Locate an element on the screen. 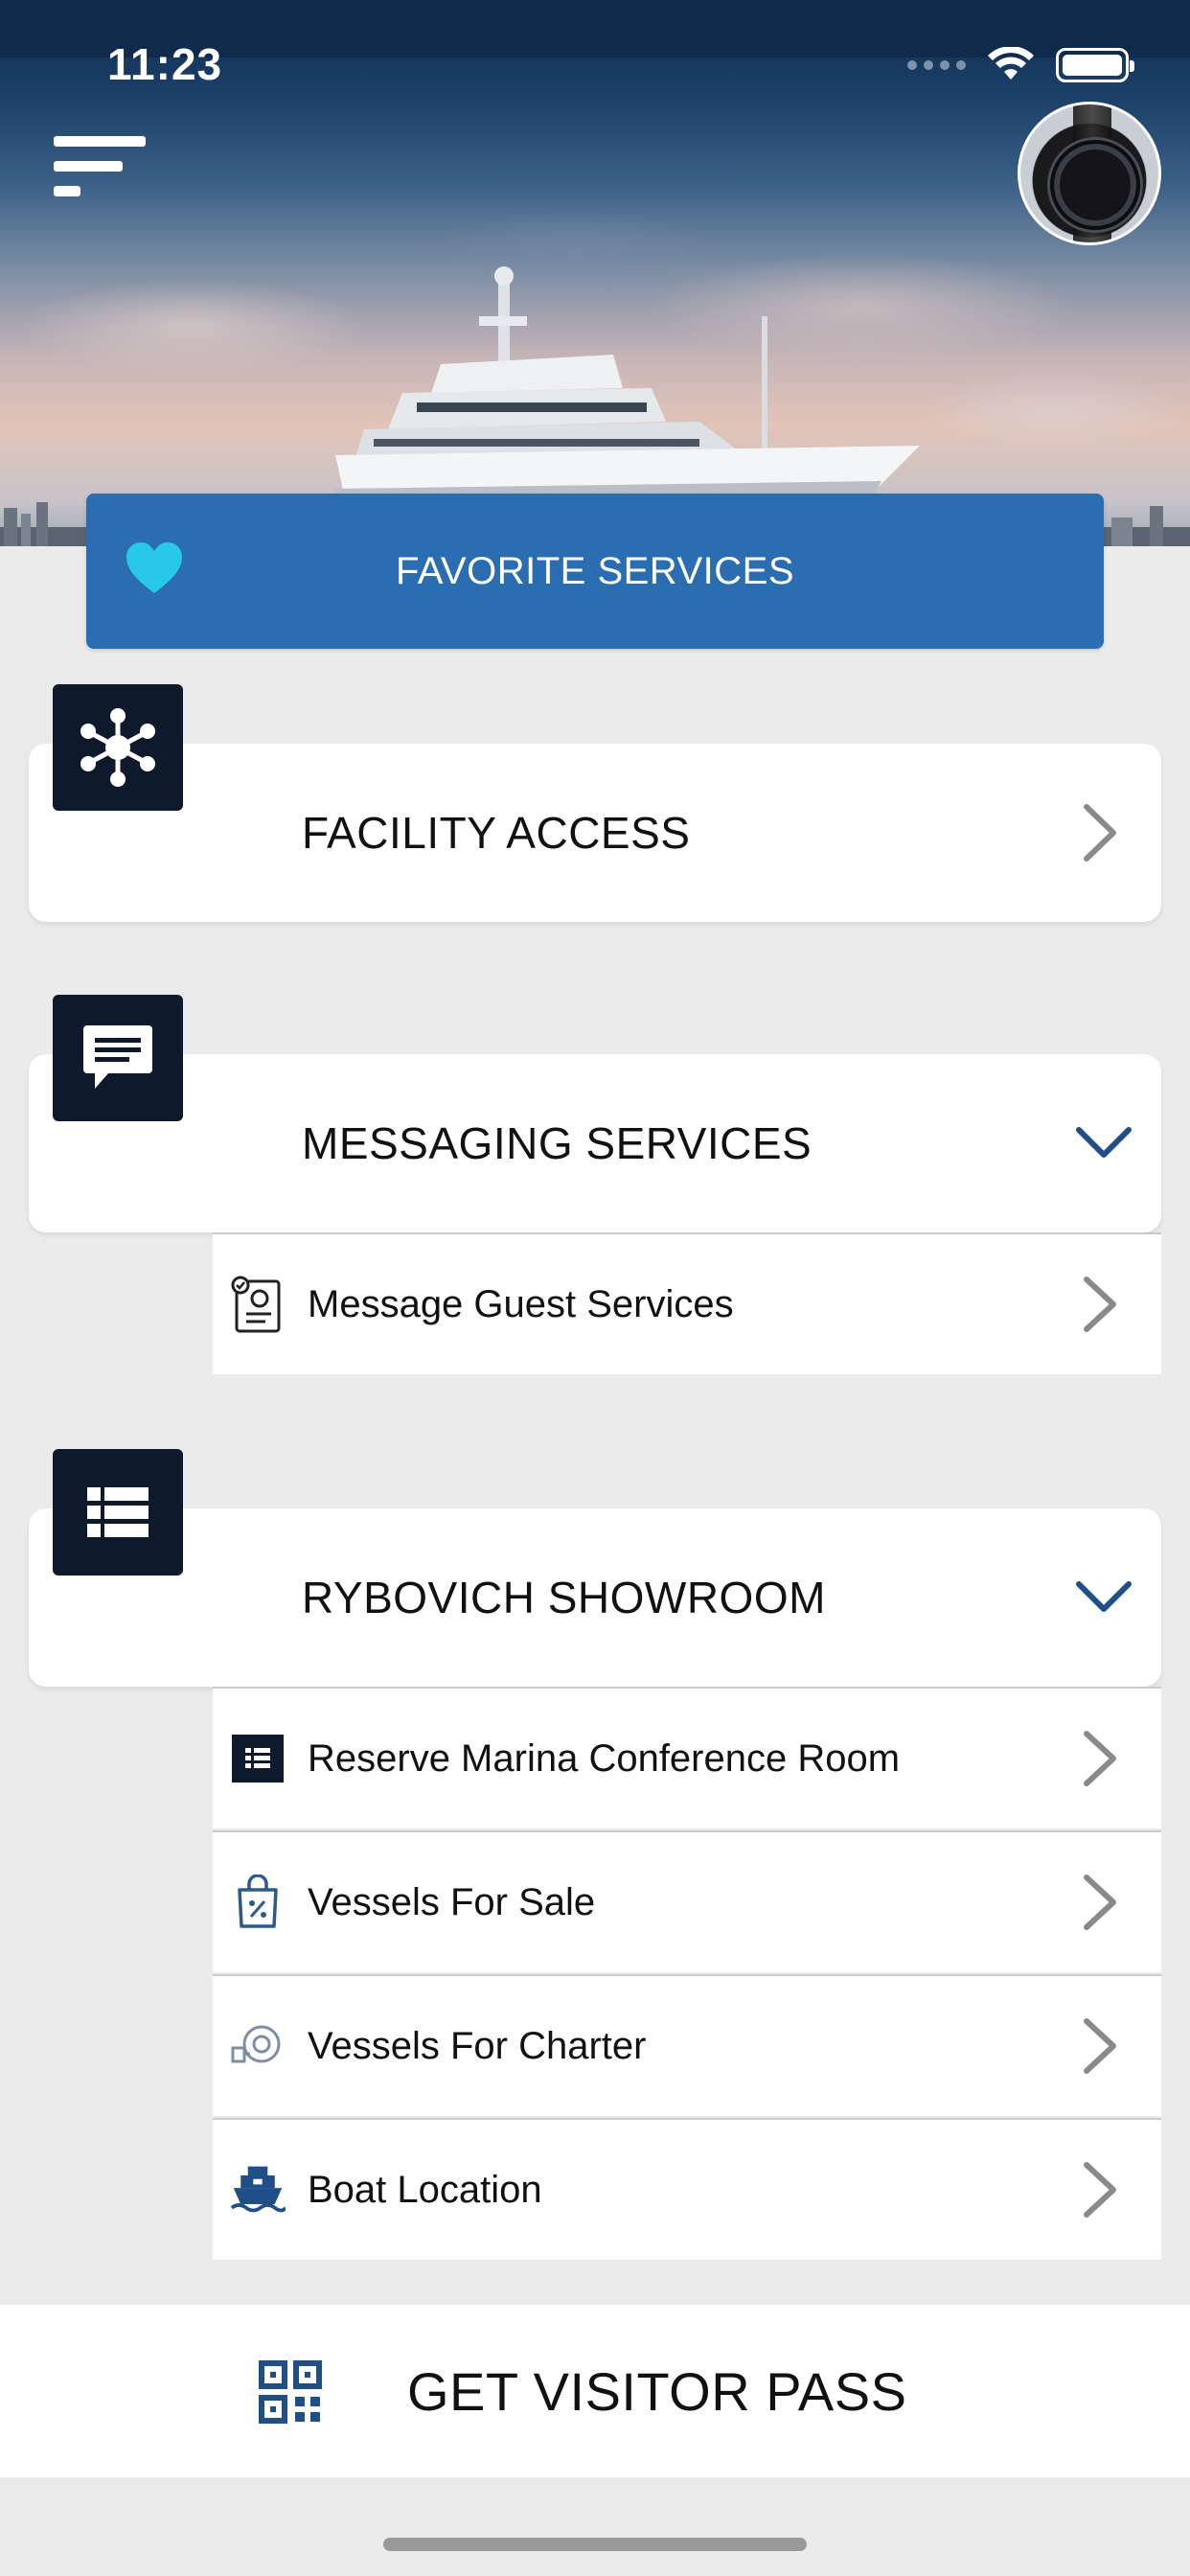  list-item-message-guest-services: Message Guest Services is located at coordinates (687, 1303).